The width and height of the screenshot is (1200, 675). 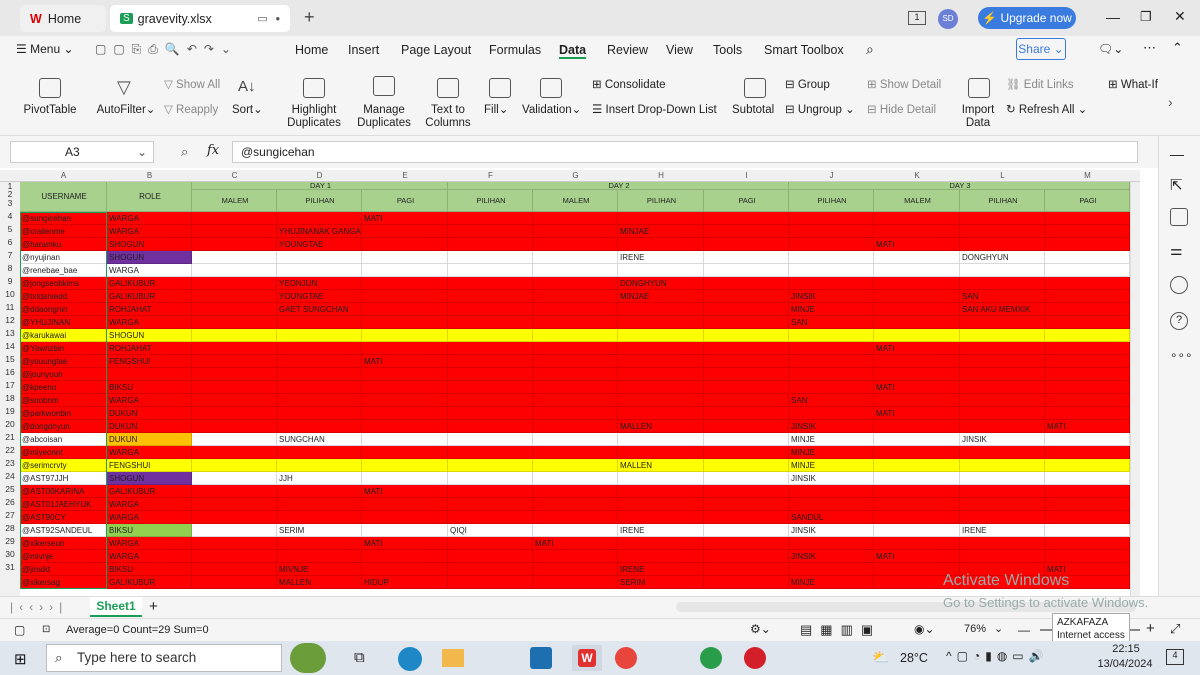 What do you see at coordinates (149, 439) in the screenshot?
I see `role-cell: DUKUN` at bounding box center [149, 439].